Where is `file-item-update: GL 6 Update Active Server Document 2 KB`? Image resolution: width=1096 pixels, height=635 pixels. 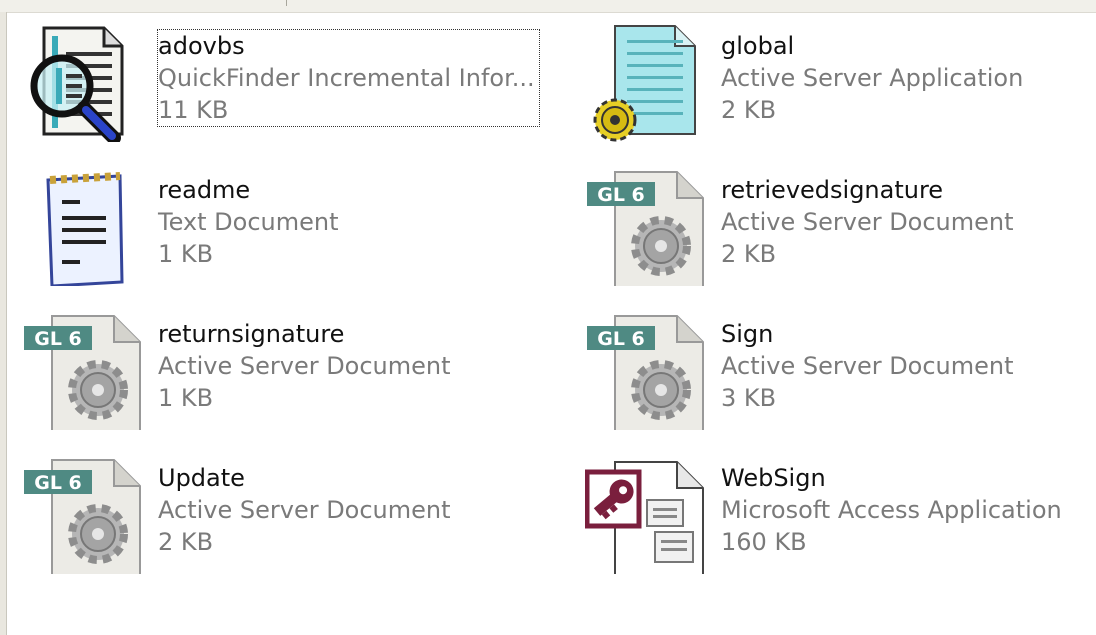
file-item-update: GL 6 Update Active Server Document 2 KB is located at coordinates (282, 517).